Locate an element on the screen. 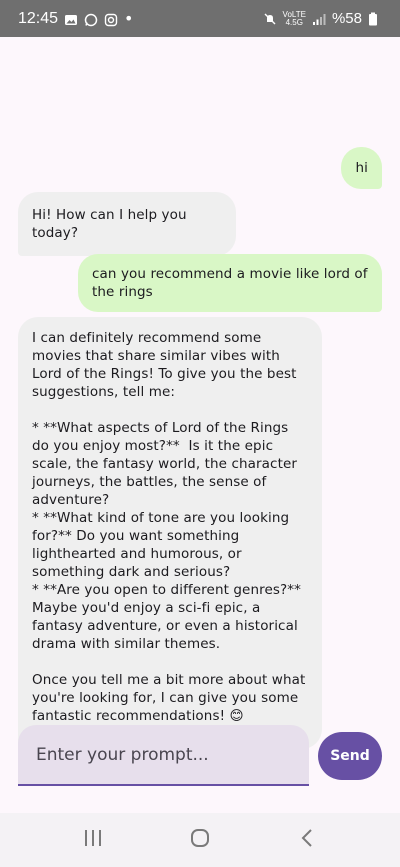  back-icon is located at coordinates (307, 840).